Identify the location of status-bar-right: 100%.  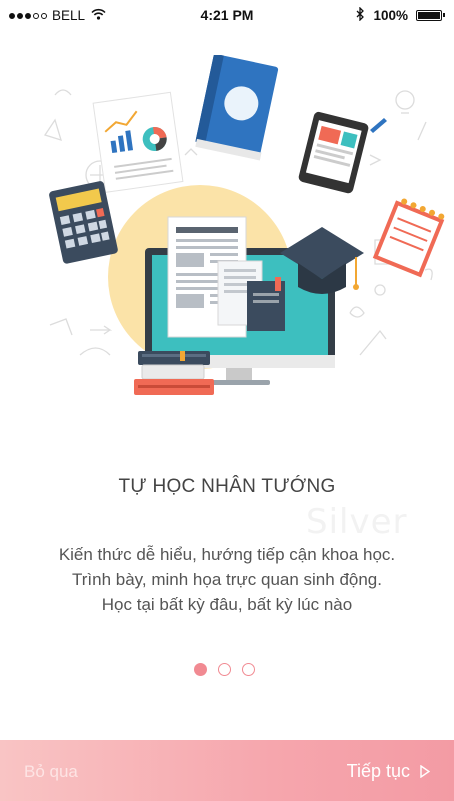
(400, 15).